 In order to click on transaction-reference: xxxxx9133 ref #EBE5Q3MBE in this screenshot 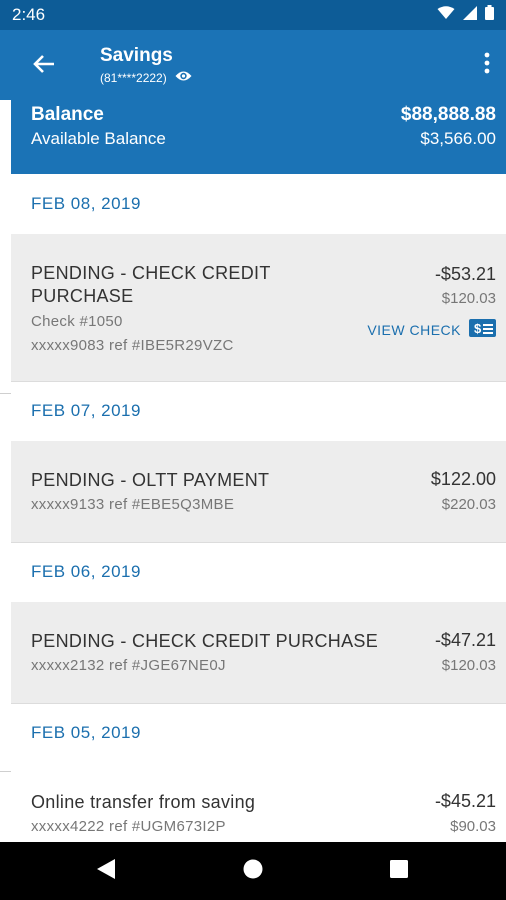, I will do `click(133, 504)`.